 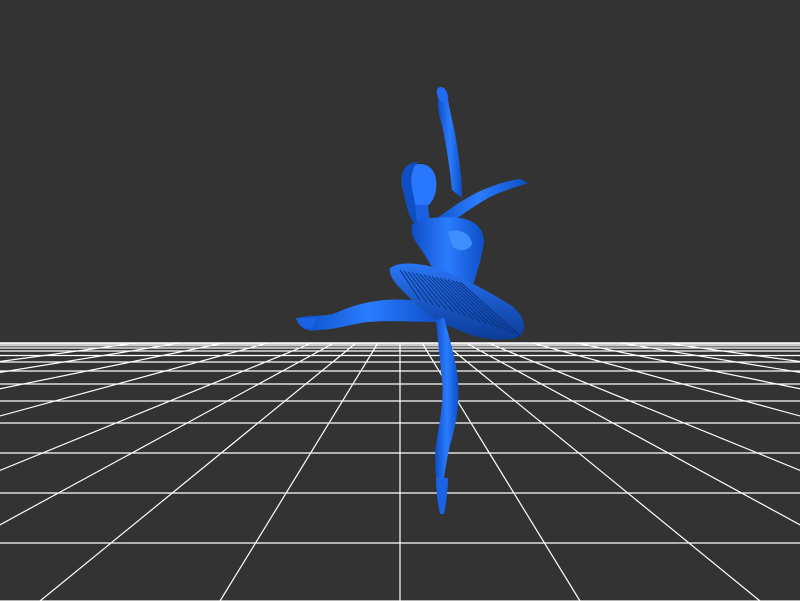 I want to click on model-pointe-foot, so click(x=442, y=496).